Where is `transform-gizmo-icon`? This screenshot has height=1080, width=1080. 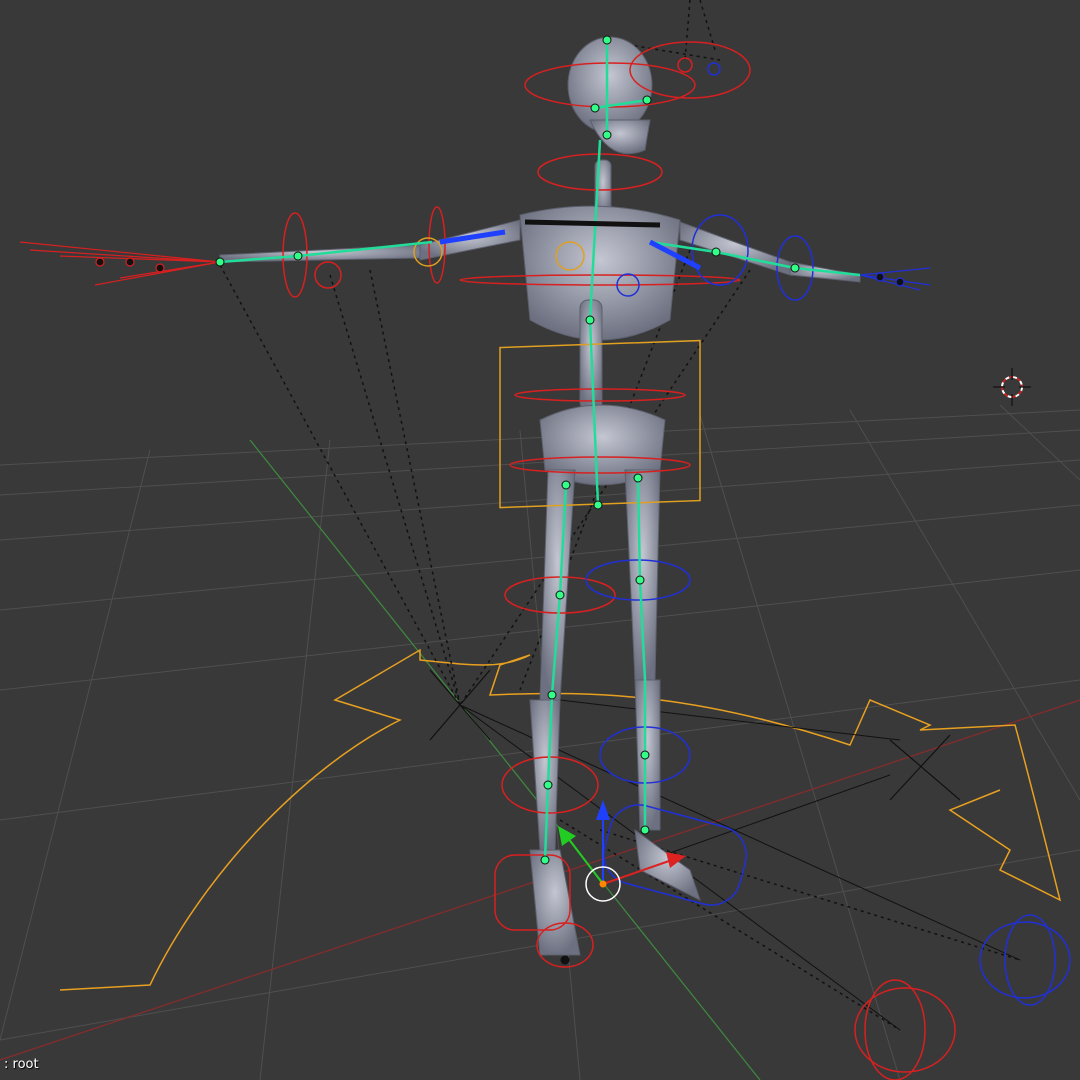 transform-gizmo-icon is located at coordinates (622, 851).